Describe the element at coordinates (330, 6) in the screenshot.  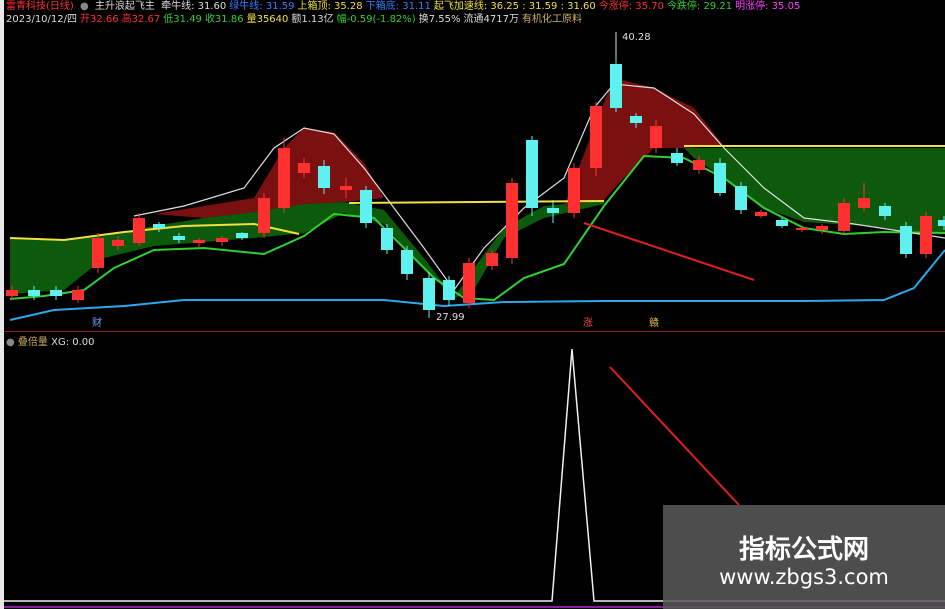
I see `indicator-value-item: 上箱顶: 35.28` at that location.